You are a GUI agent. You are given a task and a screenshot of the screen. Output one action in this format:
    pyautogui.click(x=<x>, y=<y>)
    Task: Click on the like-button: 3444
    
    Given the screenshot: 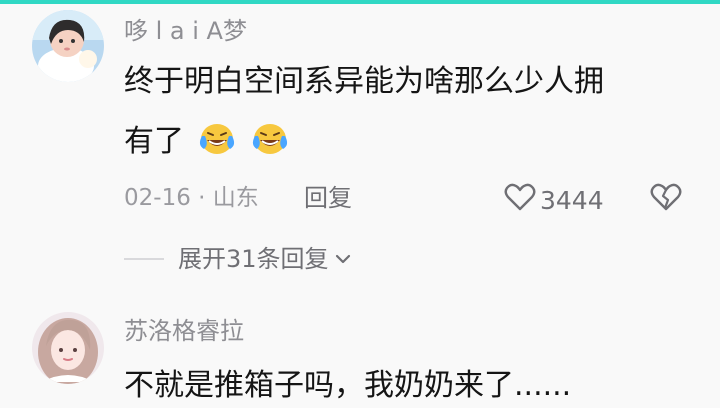 What is the action you would take?
    pyautogui.click(x=554, y=200)
    